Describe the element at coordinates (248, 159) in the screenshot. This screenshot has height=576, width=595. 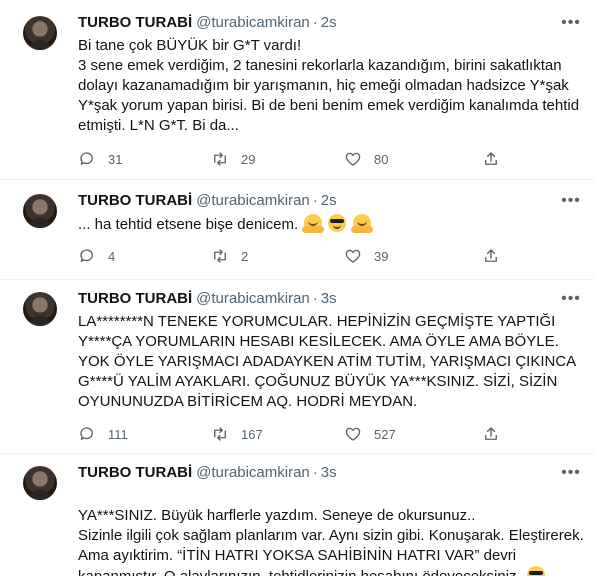
I see `retweet-count: 29` at that location.